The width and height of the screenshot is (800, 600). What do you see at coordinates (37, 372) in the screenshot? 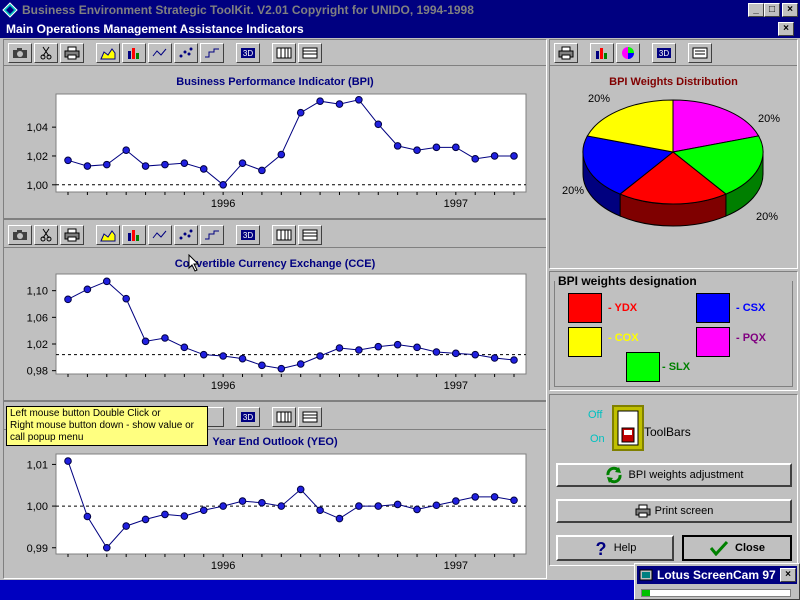
I see `y-tick-label: 0,98` at bounding box center [37, 372].